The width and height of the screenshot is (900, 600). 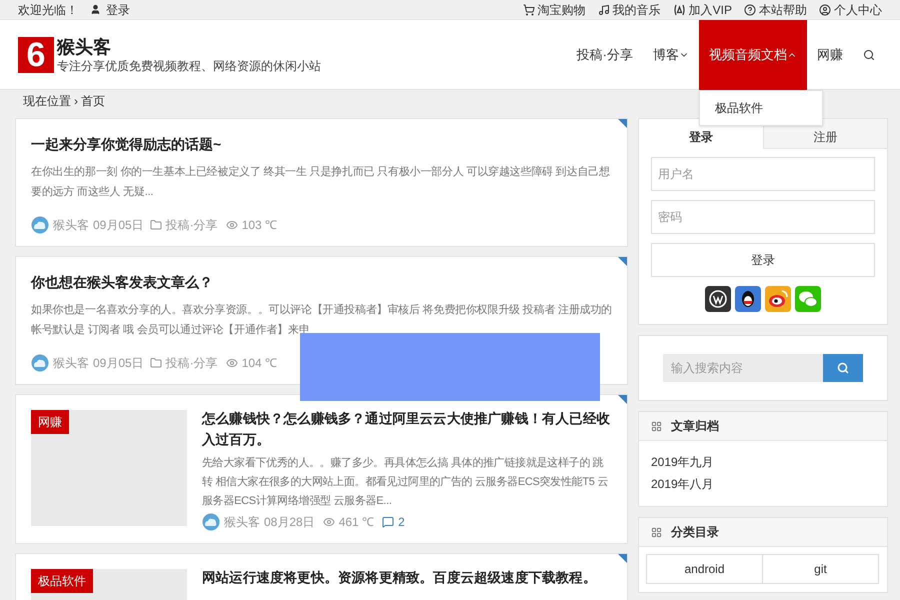 I want to click on top-link: 淘宝购物, so click(x=554, y=9).